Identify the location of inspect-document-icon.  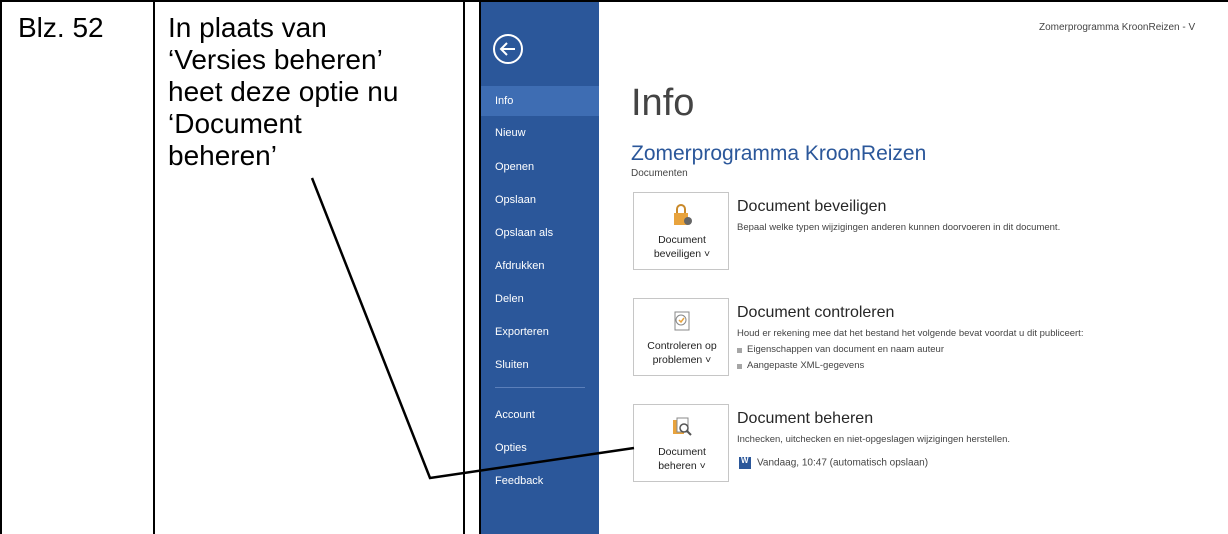
(682, 321).